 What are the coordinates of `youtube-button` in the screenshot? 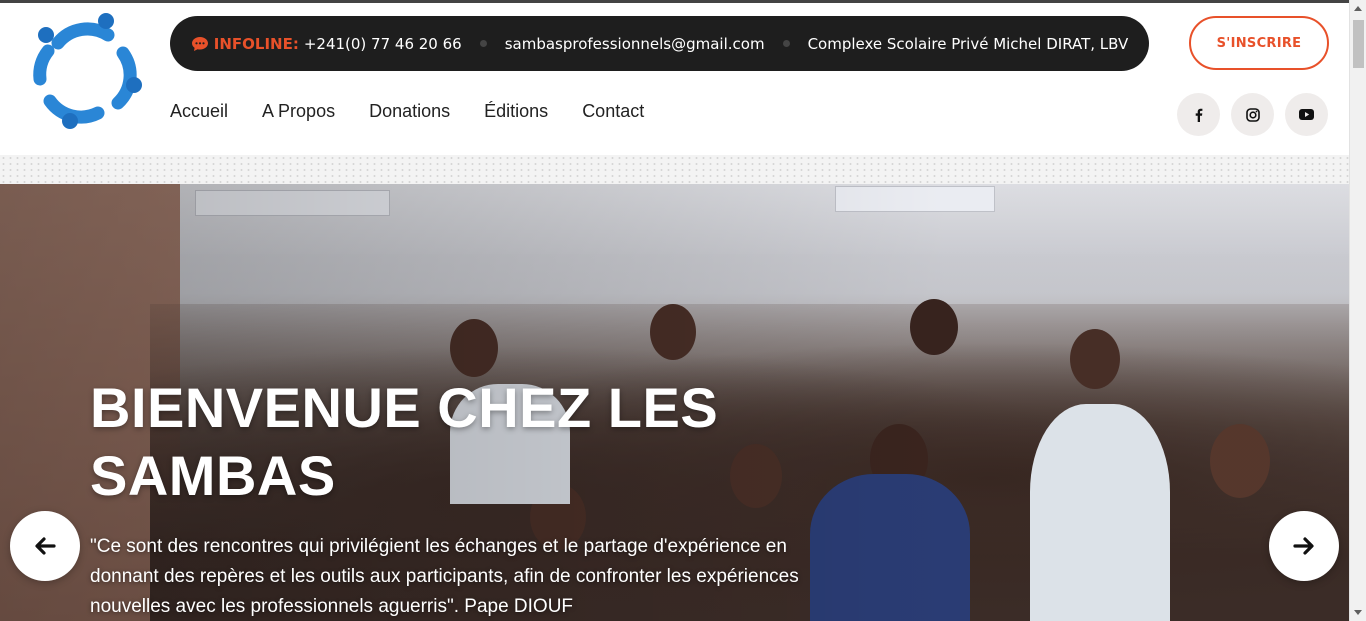 It's located at (1306, 114).